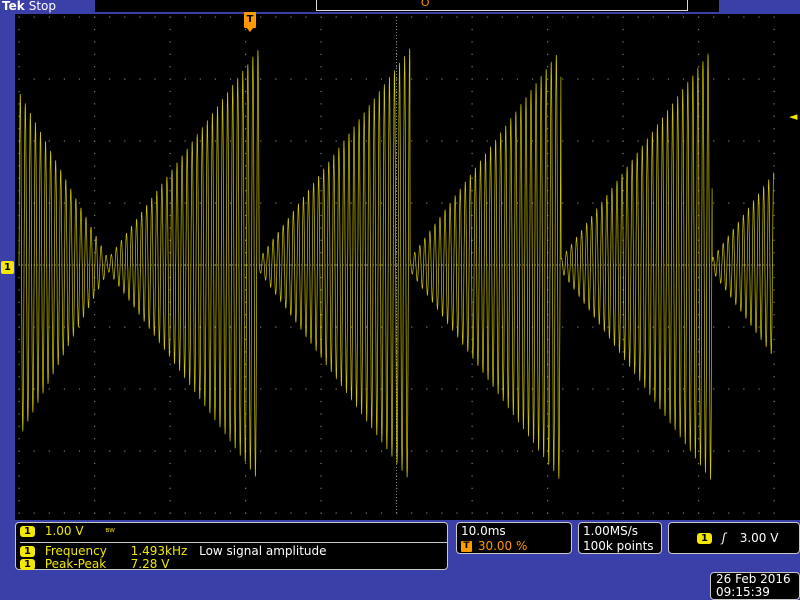  Describe the element at coordinates (67, 531) in the screenshot. I see `channel-1-scale-readout: 1 1.00 V ᴮᵂ` at that location.